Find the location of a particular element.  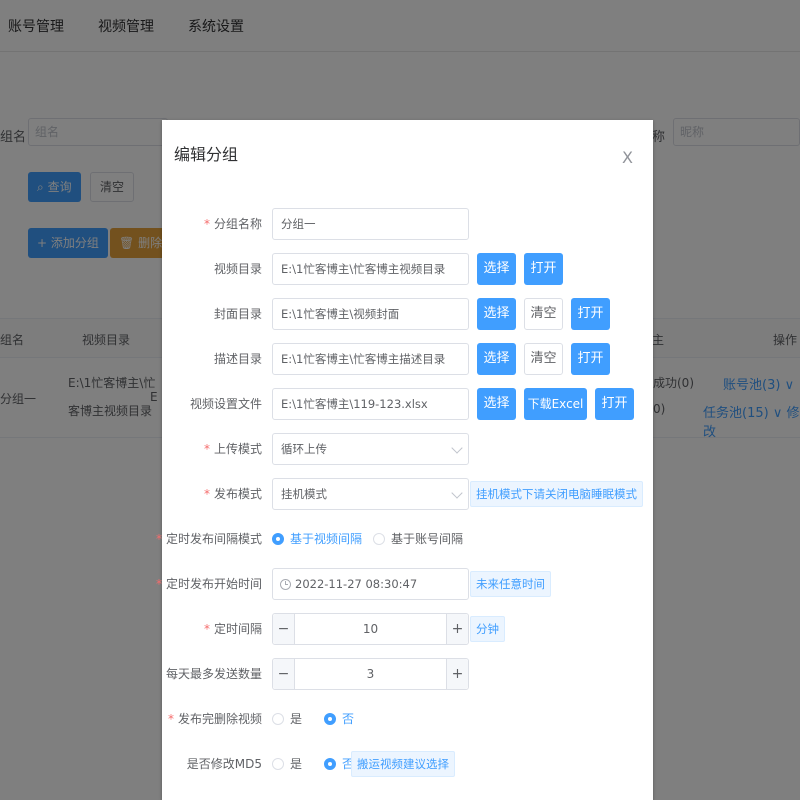

field-delete-after-publish: * 发布完删除视频 是 否 is located at coordinates (407, 720).